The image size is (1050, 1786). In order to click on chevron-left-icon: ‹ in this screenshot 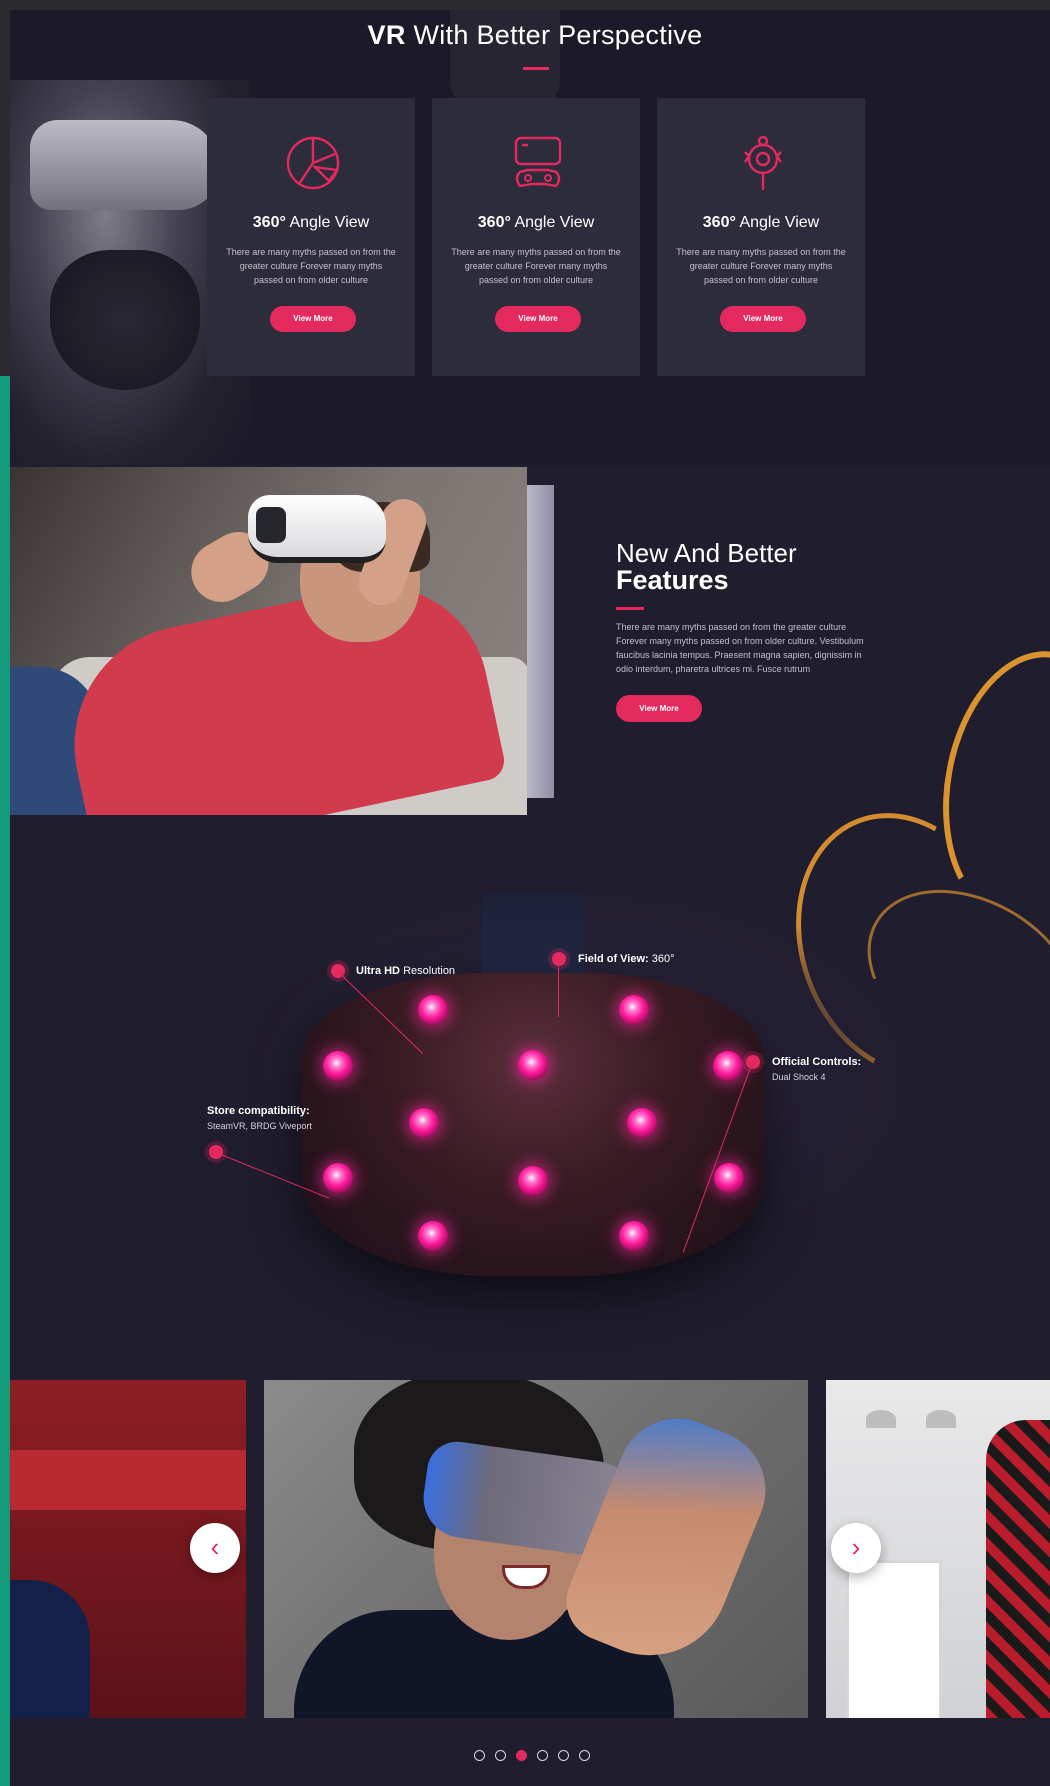, I will do `click(215, 1547)`.